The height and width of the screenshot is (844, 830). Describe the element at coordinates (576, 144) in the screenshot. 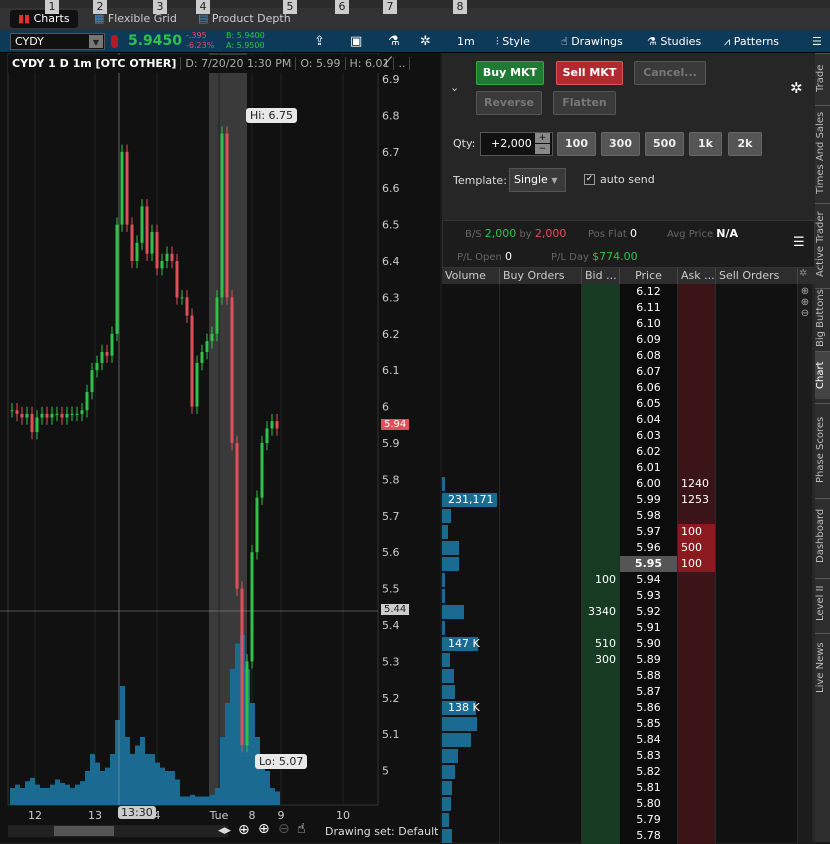

I see `qty-preset-button: 100` at that location.